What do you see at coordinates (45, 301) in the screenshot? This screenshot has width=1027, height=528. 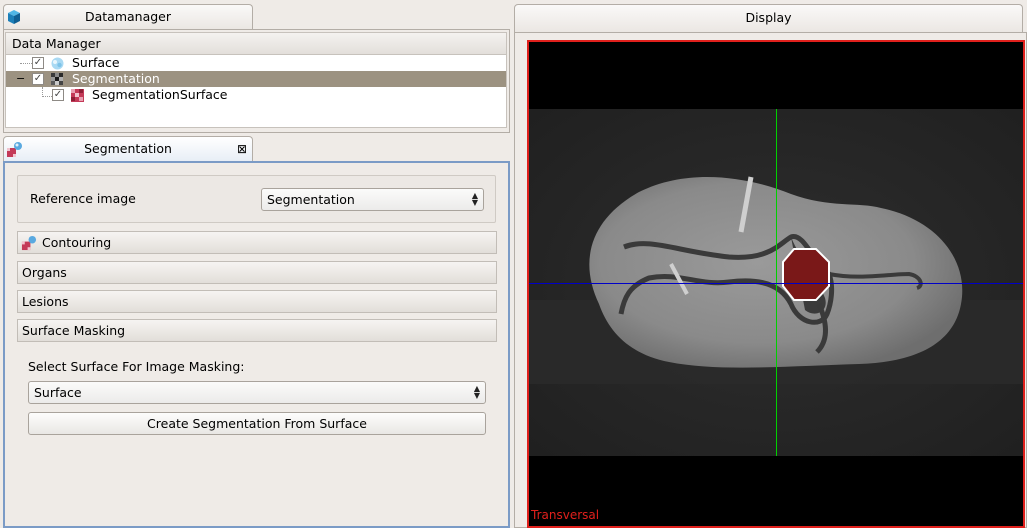 I see `section-label: Lesions` at bounding box center [45, 301].